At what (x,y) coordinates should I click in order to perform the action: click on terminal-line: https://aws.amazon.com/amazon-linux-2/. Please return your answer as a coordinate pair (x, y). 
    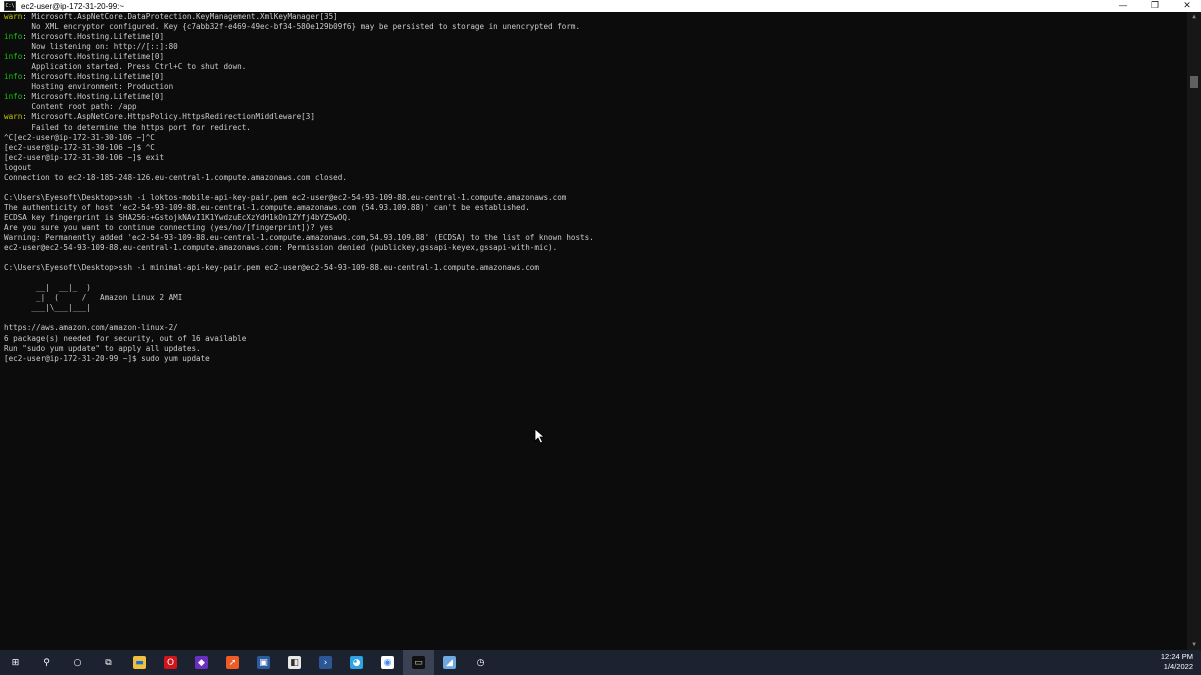
    Looking at the image, I should click on (595, 328).